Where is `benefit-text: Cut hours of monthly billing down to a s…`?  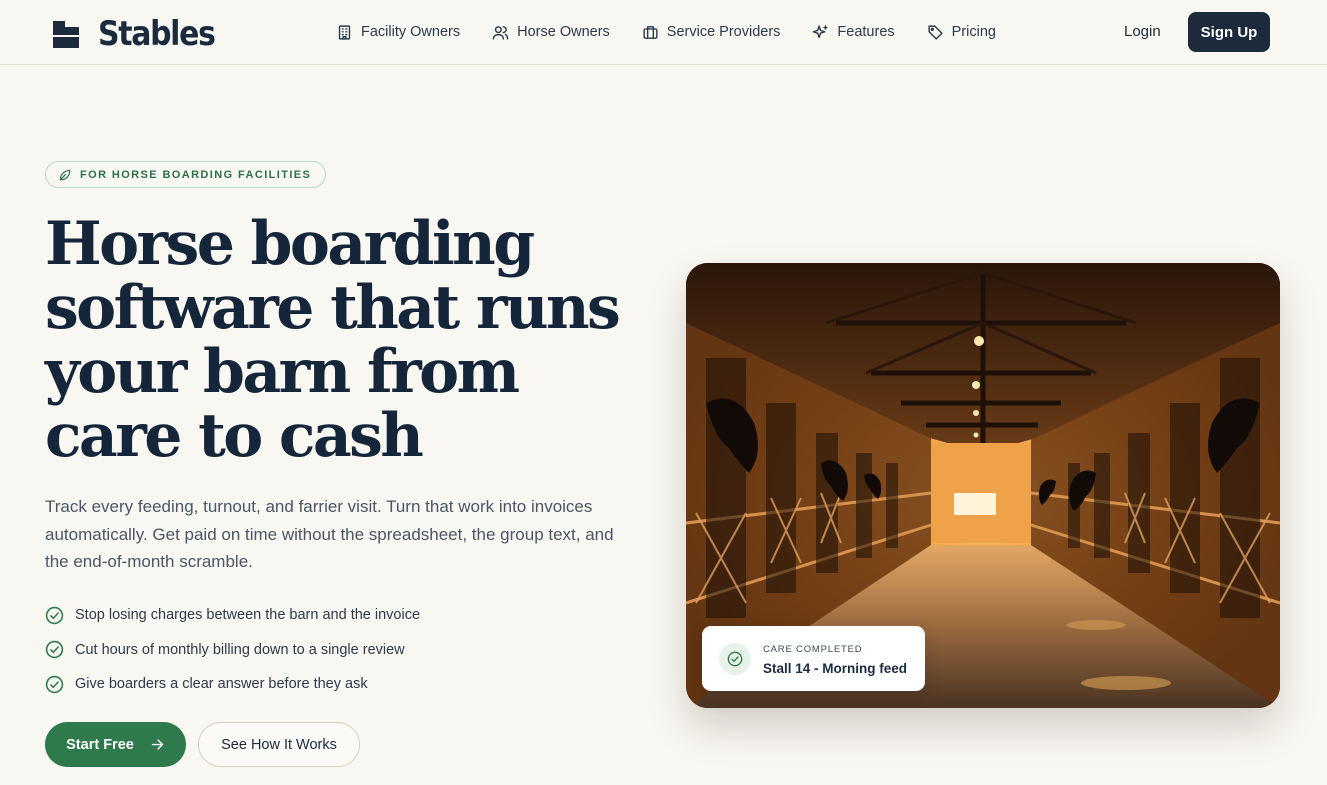 benefit-text: Cut hours of monthly billing down to a s… is located at coordinates (240, 649).